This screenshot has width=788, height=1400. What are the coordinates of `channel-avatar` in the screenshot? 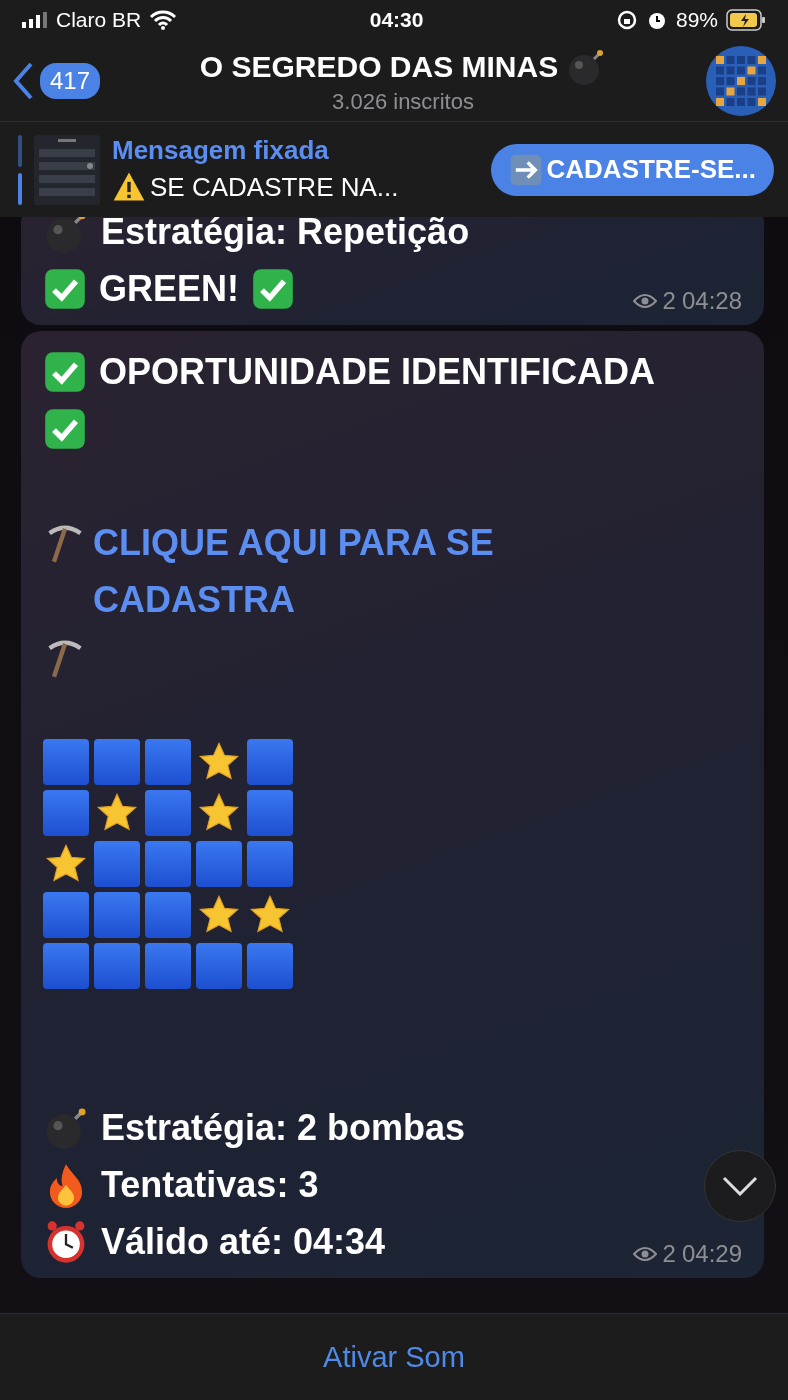 It's located at (741, 80).